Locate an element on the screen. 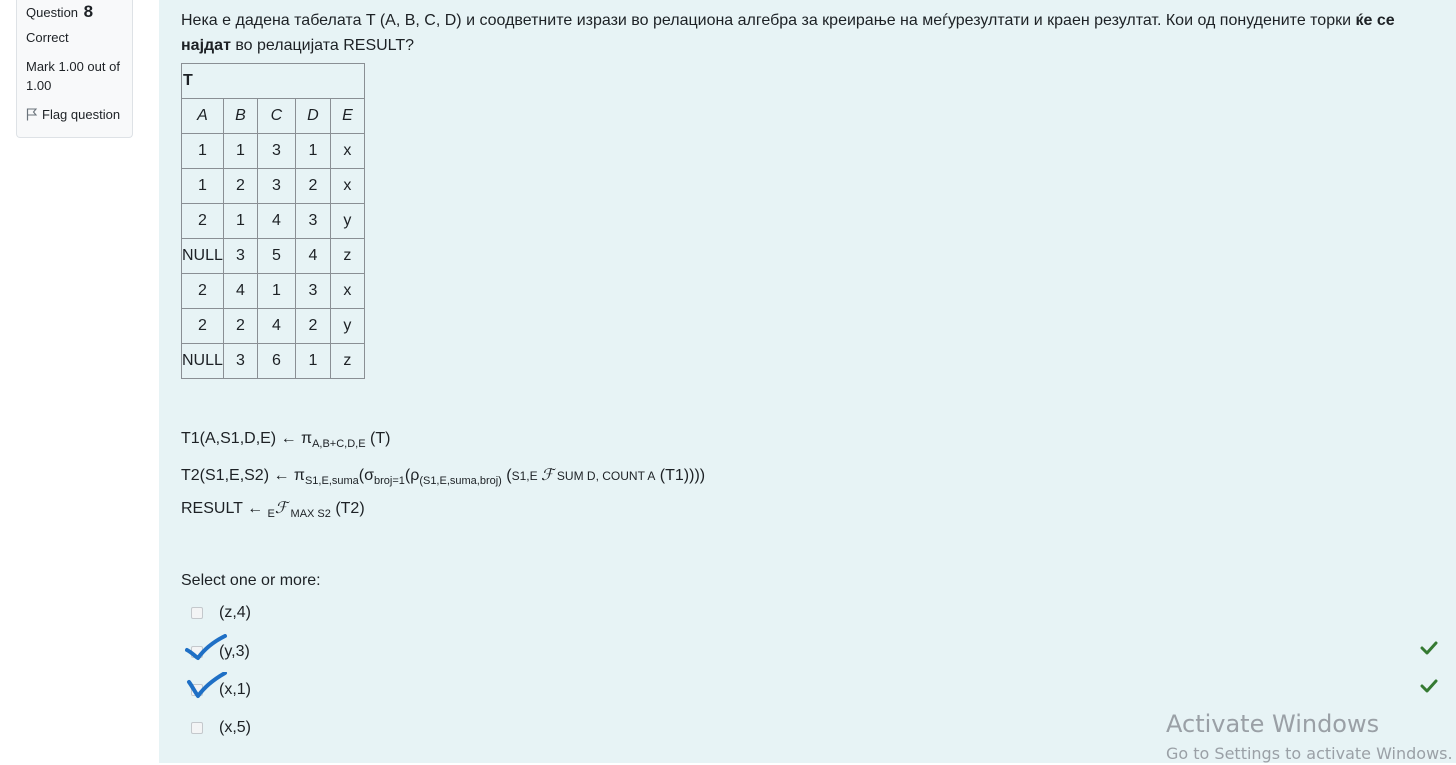  table-row: 2 4 1 3 x is located at coordinates (273, 291).